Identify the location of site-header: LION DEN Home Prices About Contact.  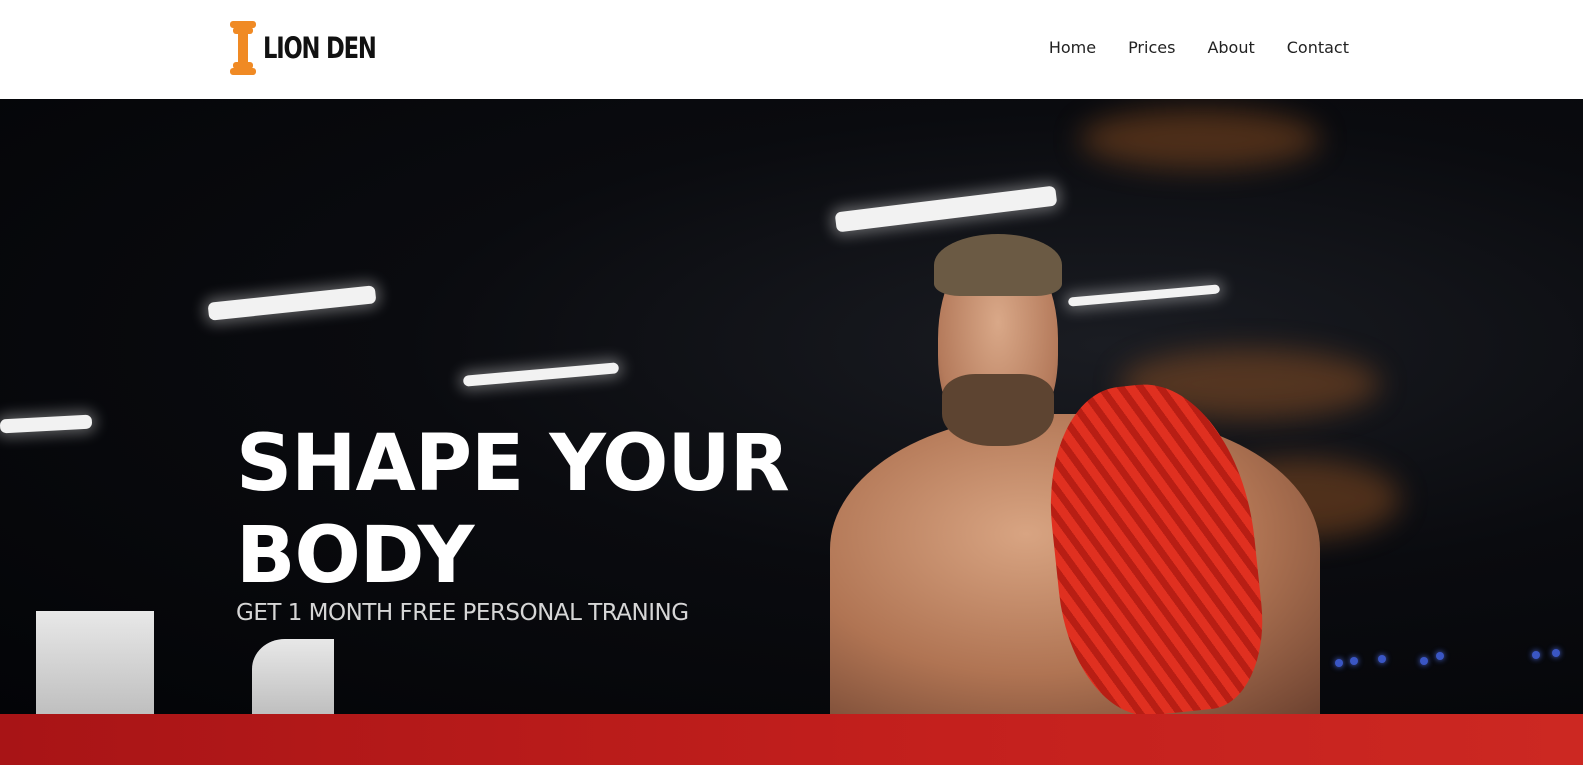
(791, 49).